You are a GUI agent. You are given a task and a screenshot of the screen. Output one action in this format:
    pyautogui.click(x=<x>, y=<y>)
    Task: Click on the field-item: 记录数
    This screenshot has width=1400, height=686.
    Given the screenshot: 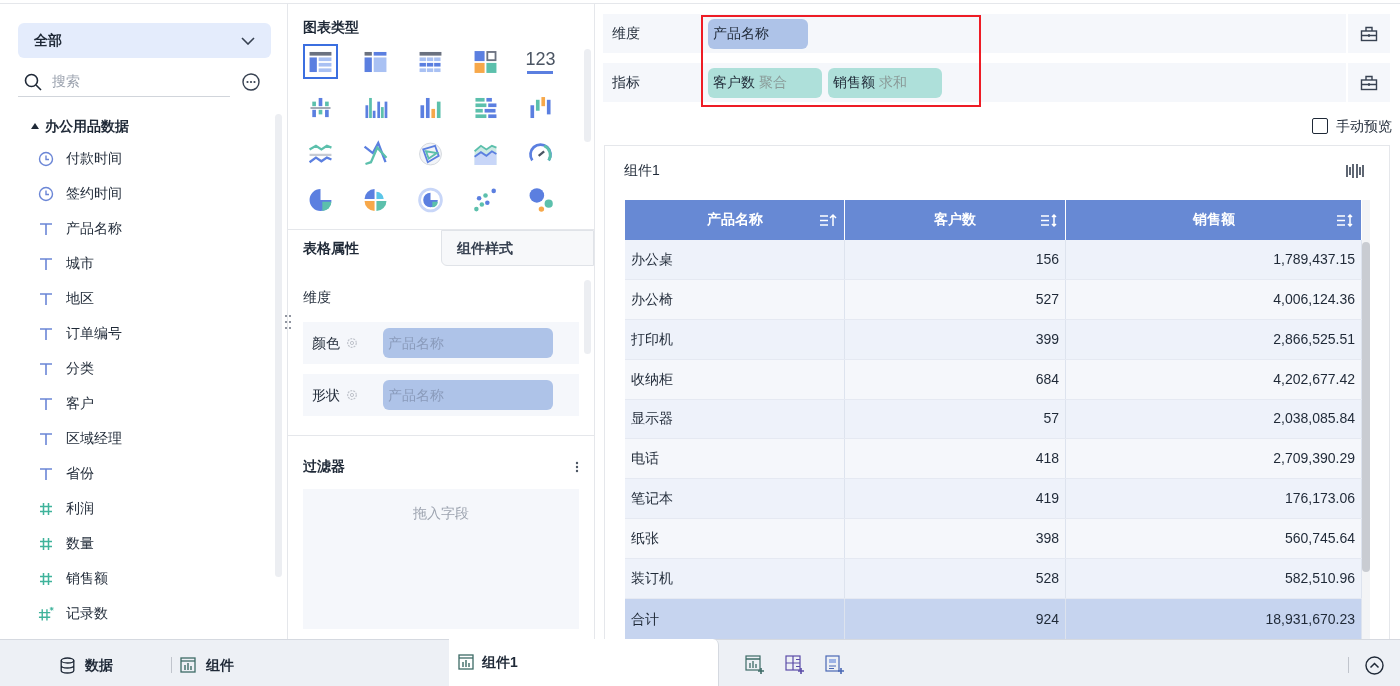 What is the action you would take?
    pyautogui.click(x=87, y=613)
    